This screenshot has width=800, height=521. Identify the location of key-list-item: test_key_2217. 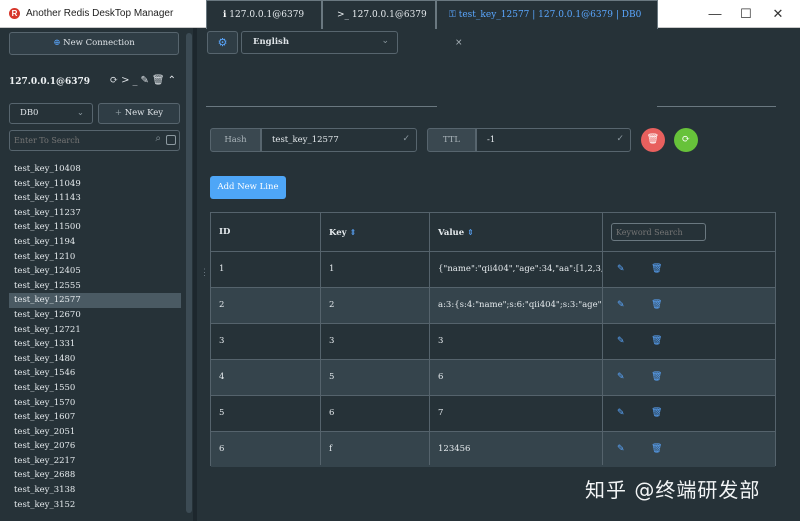
(95, 461).